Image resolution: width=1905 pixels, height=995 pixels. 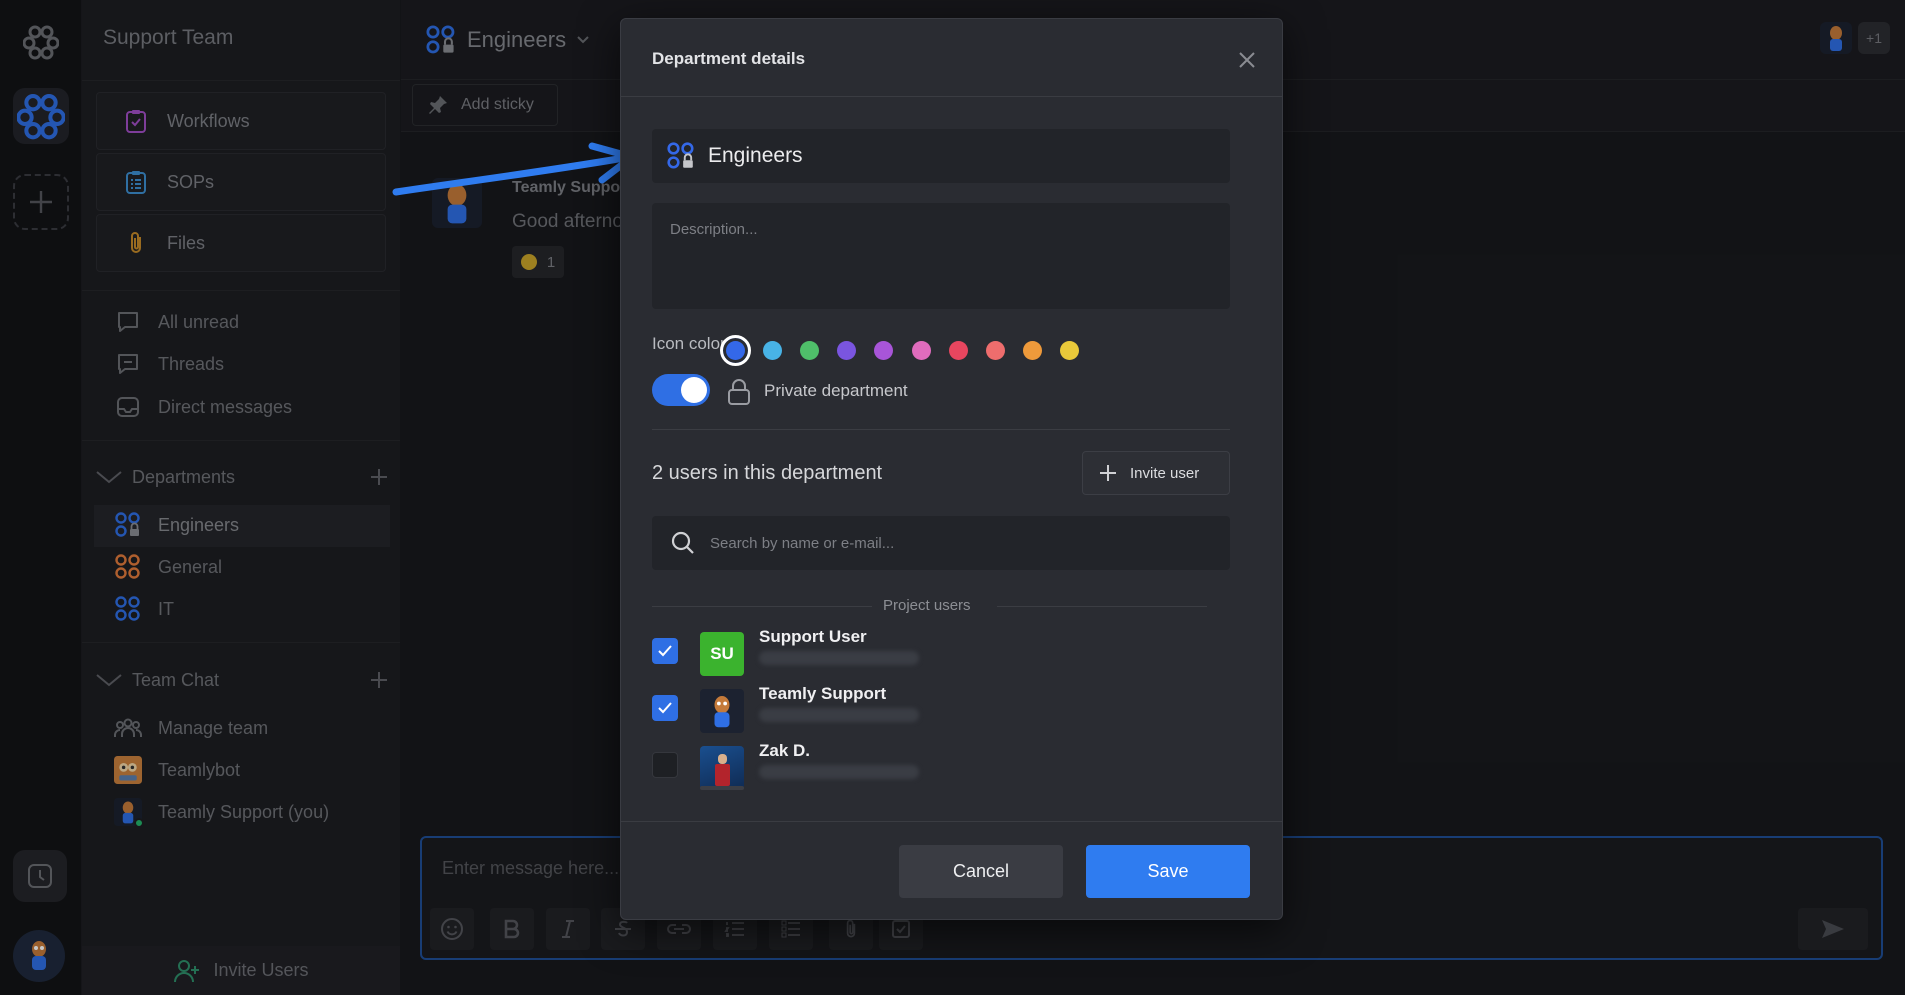 I want to click on modal-footer-divider, so click(x=951, y=821).